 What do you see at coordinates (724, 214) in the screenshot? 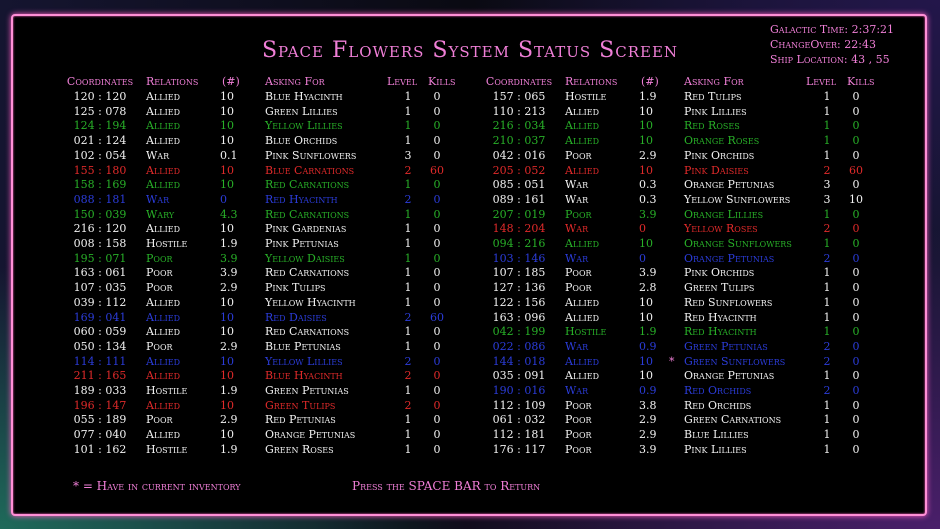
I see `cell-asking-for: Orange Lillies` at bounding box center [724, 214].